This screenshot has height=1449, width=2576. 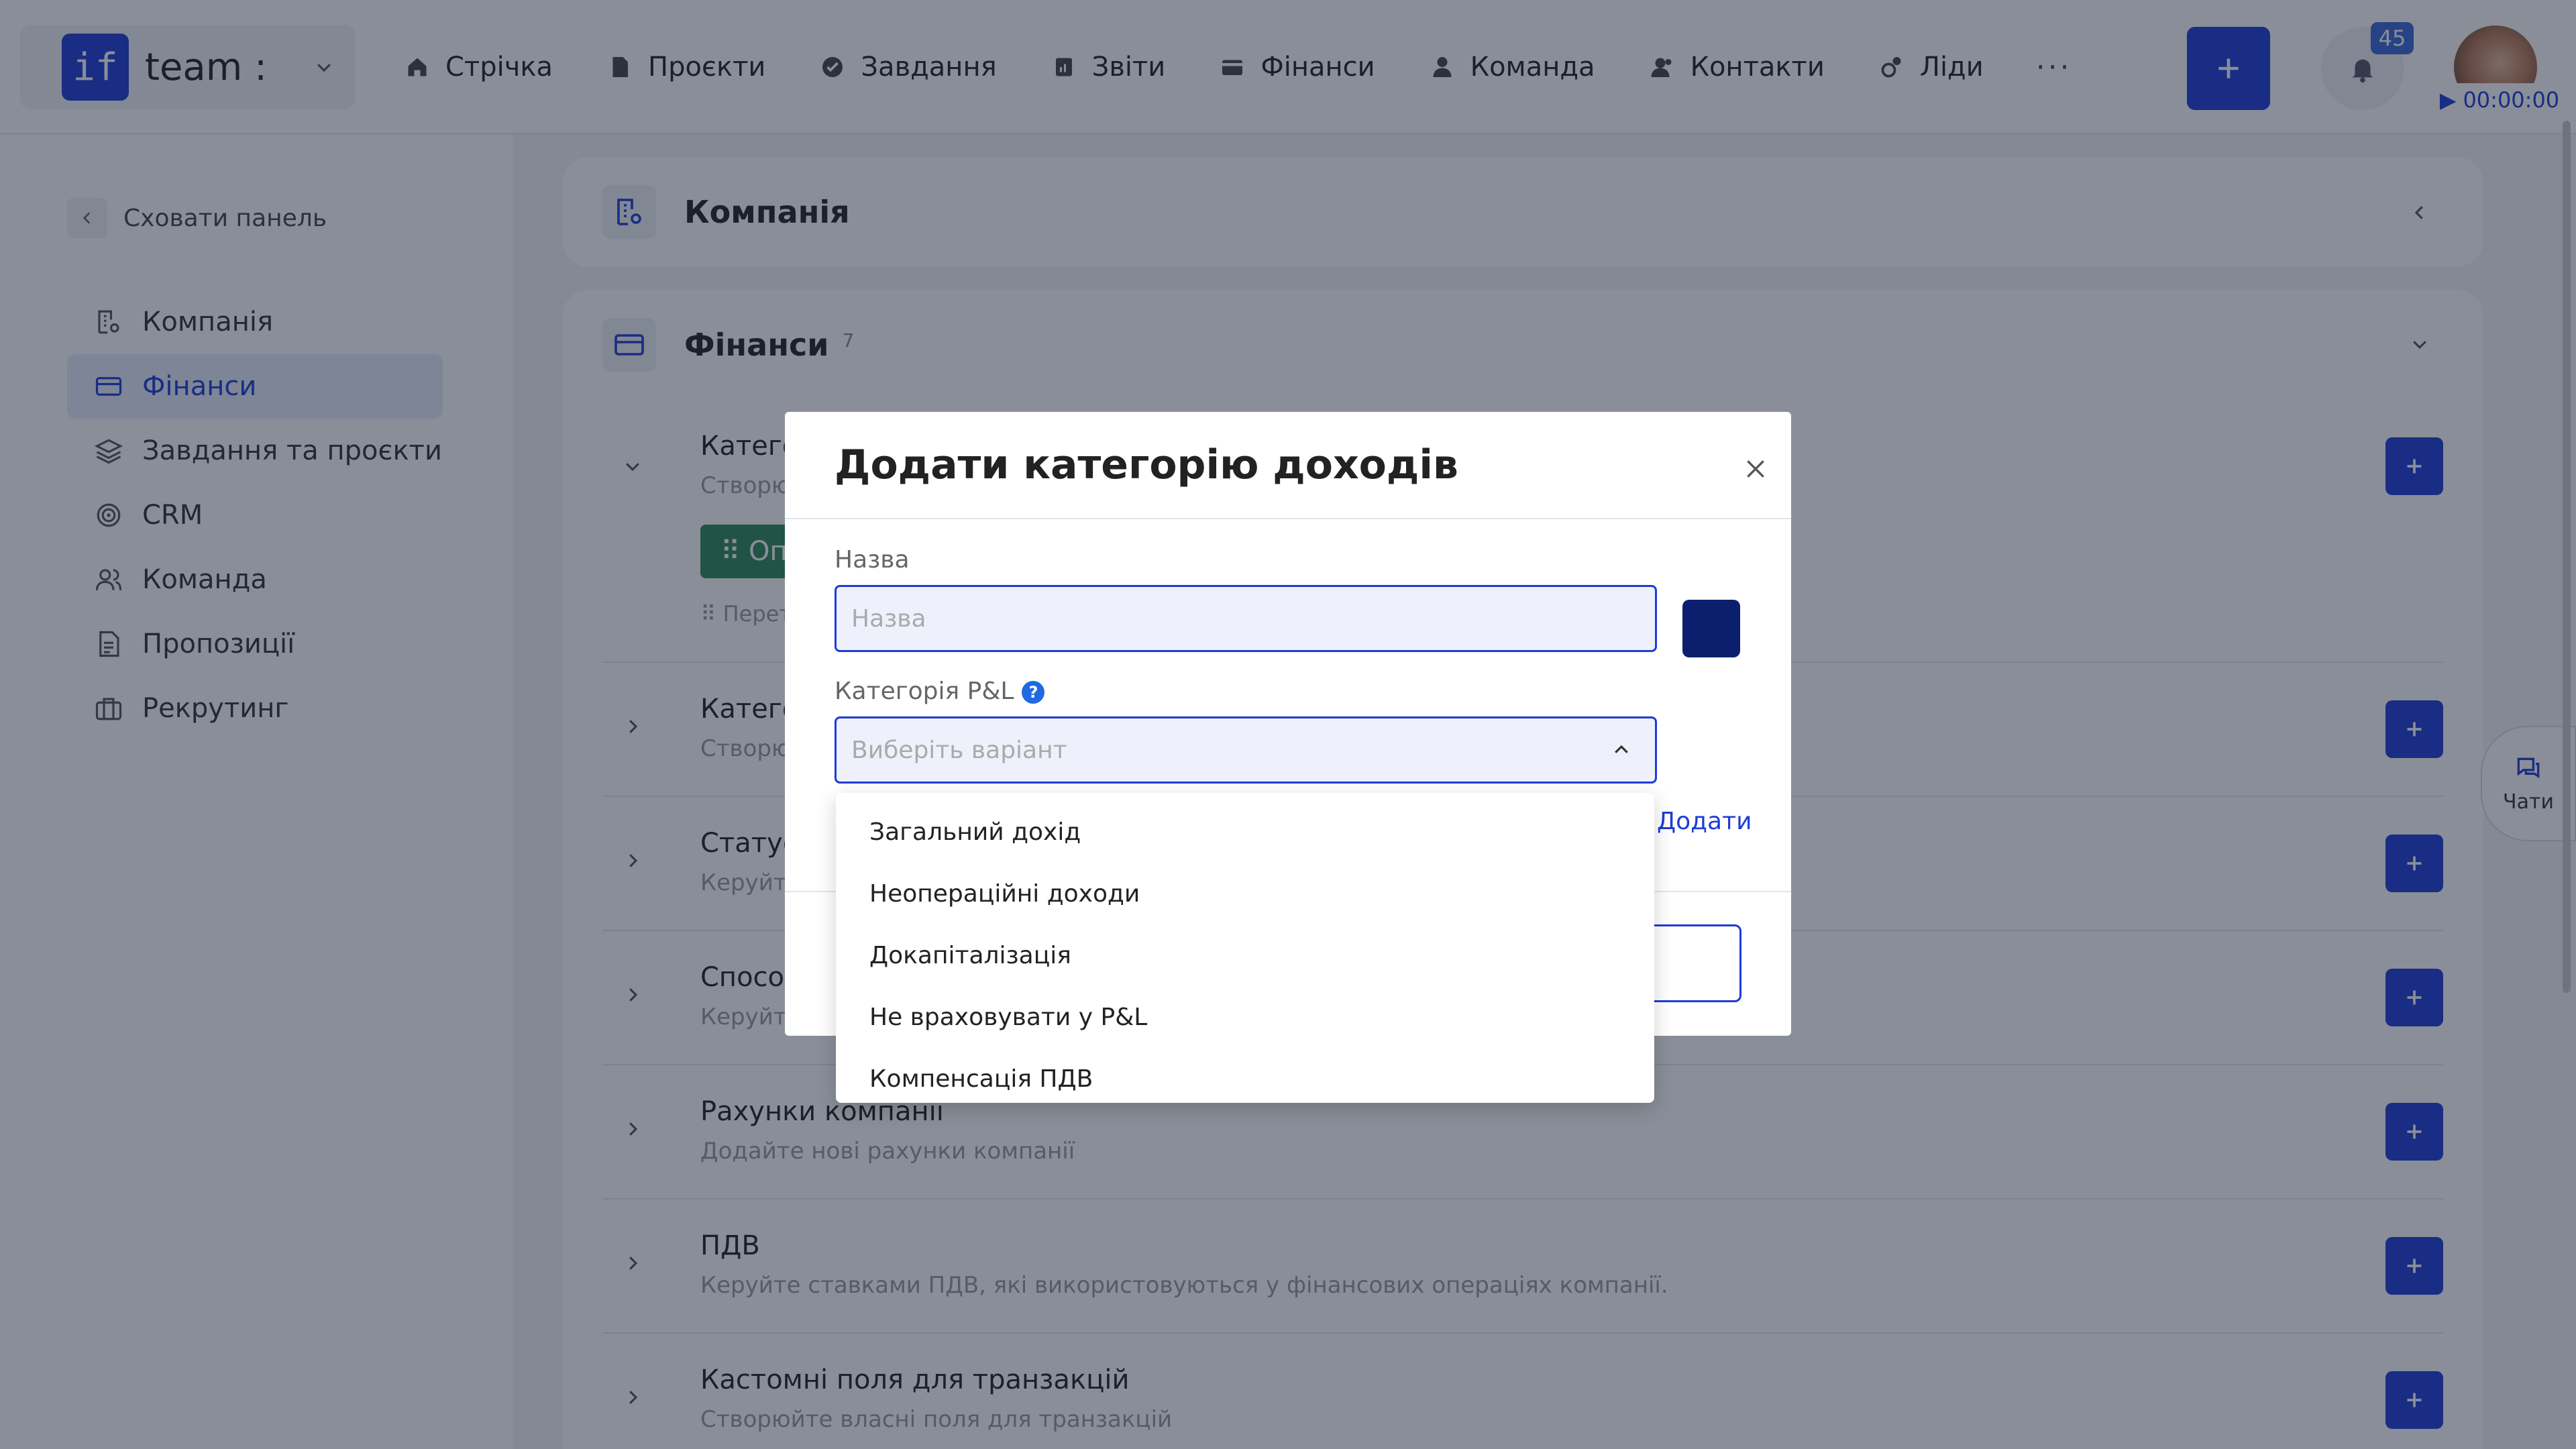 I want to click on divider, so click(x=1288, y=518).